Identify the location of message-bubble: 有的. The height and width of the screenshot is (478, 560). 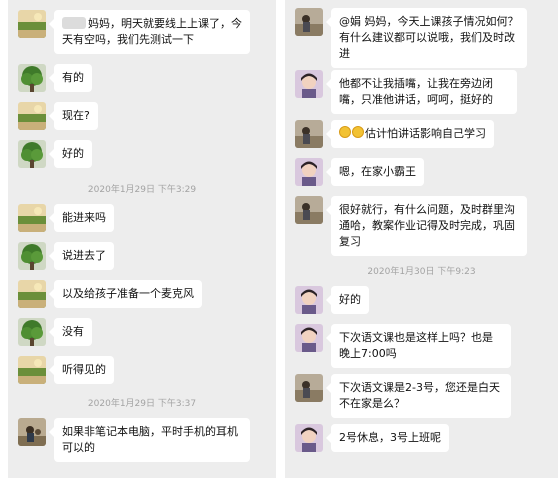
(70, 78).